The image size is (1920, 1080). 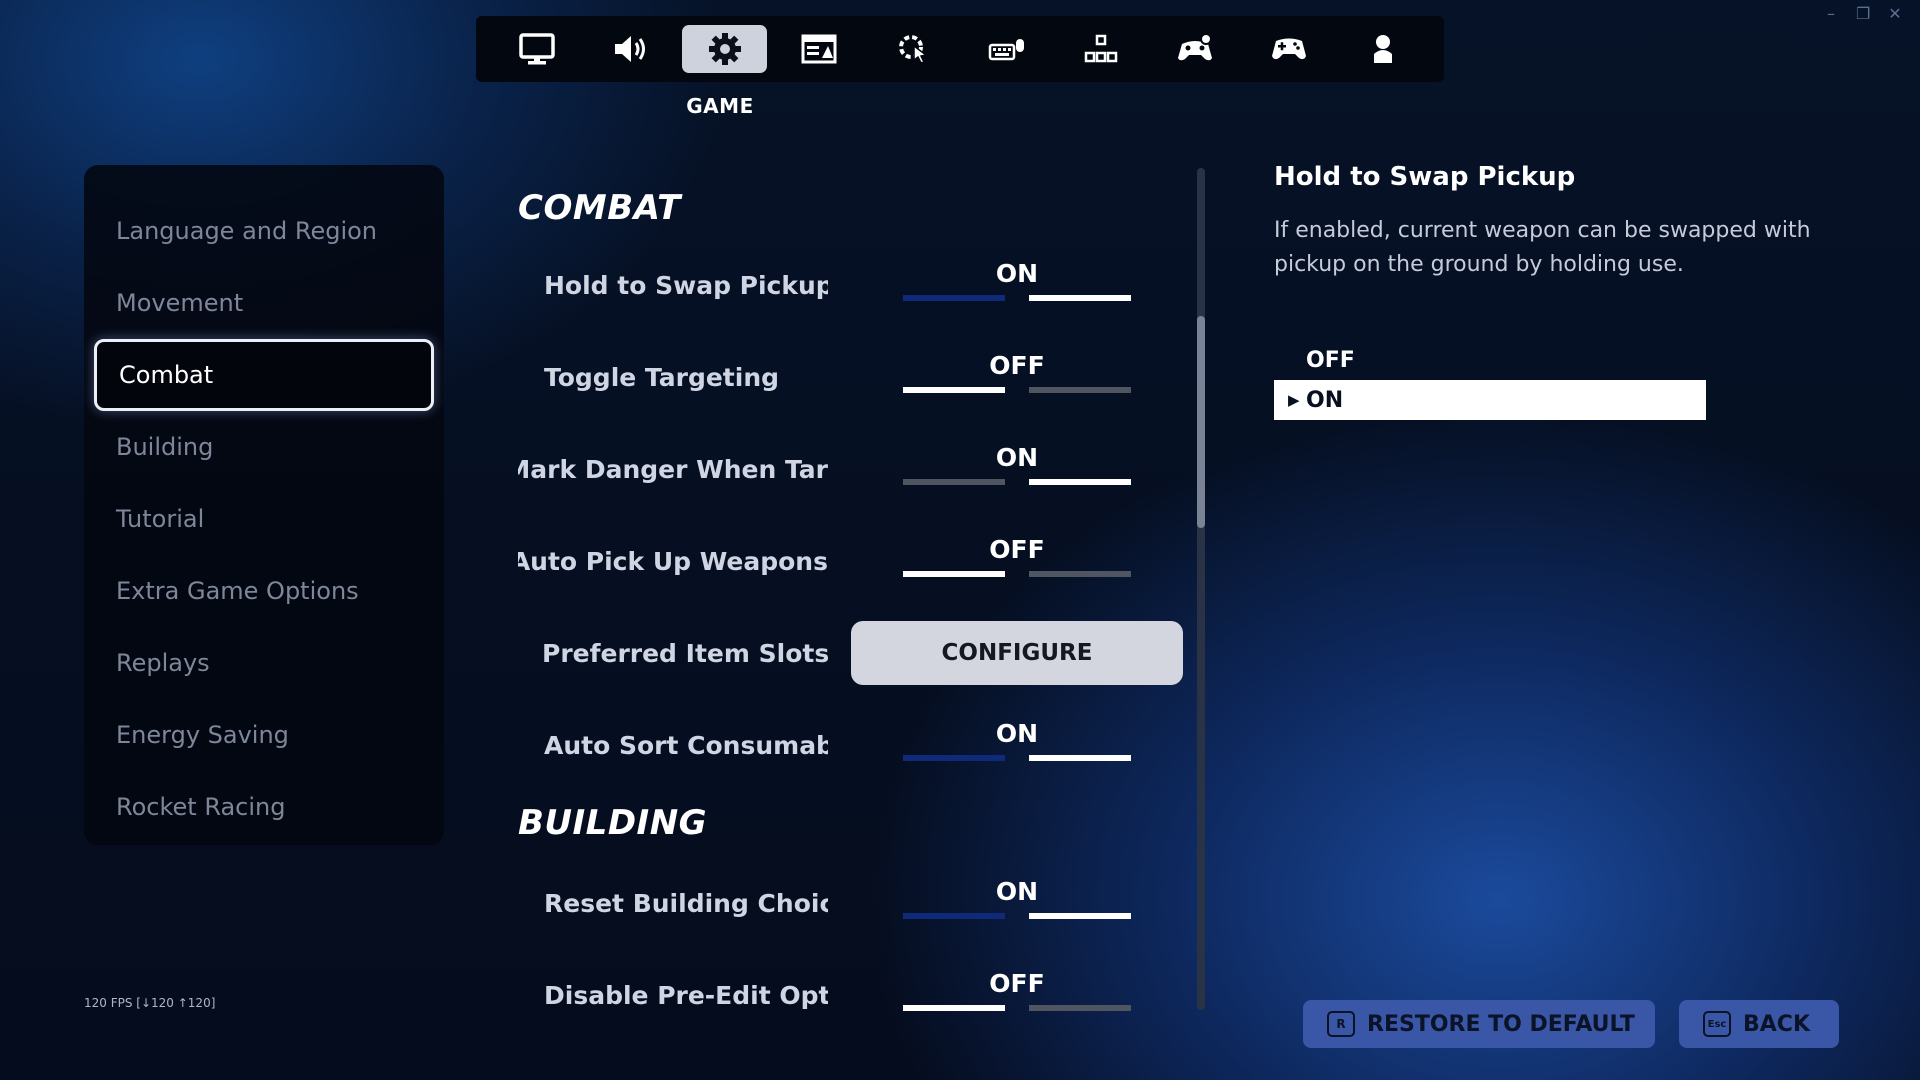 I want to click on setting-row-disable-pre-edit: Disable Pre-Edit Option OFF, so click(x=853, y=995).